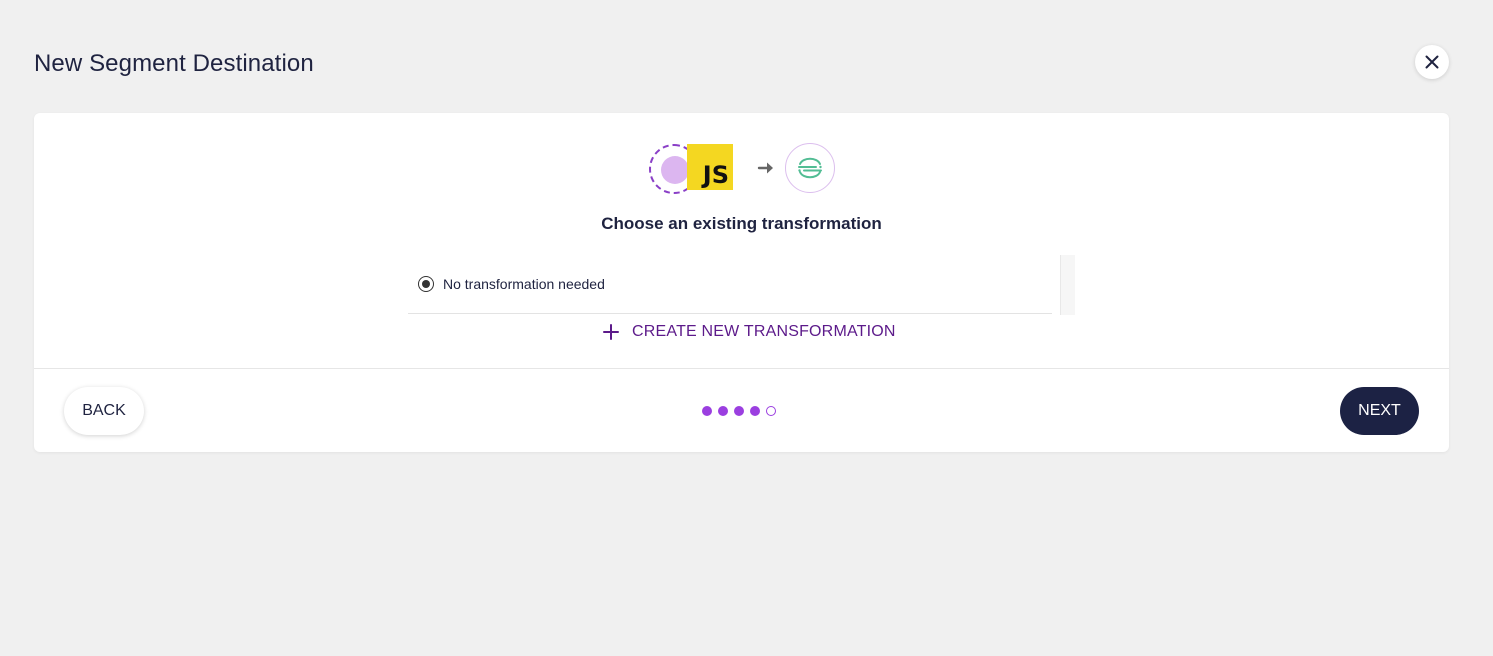 This screenshot has height=656, width=1493. Describe the element at coordinates (730, 284) in the screenshot. I see `option-no-transformation: No transformation needed` at that location.